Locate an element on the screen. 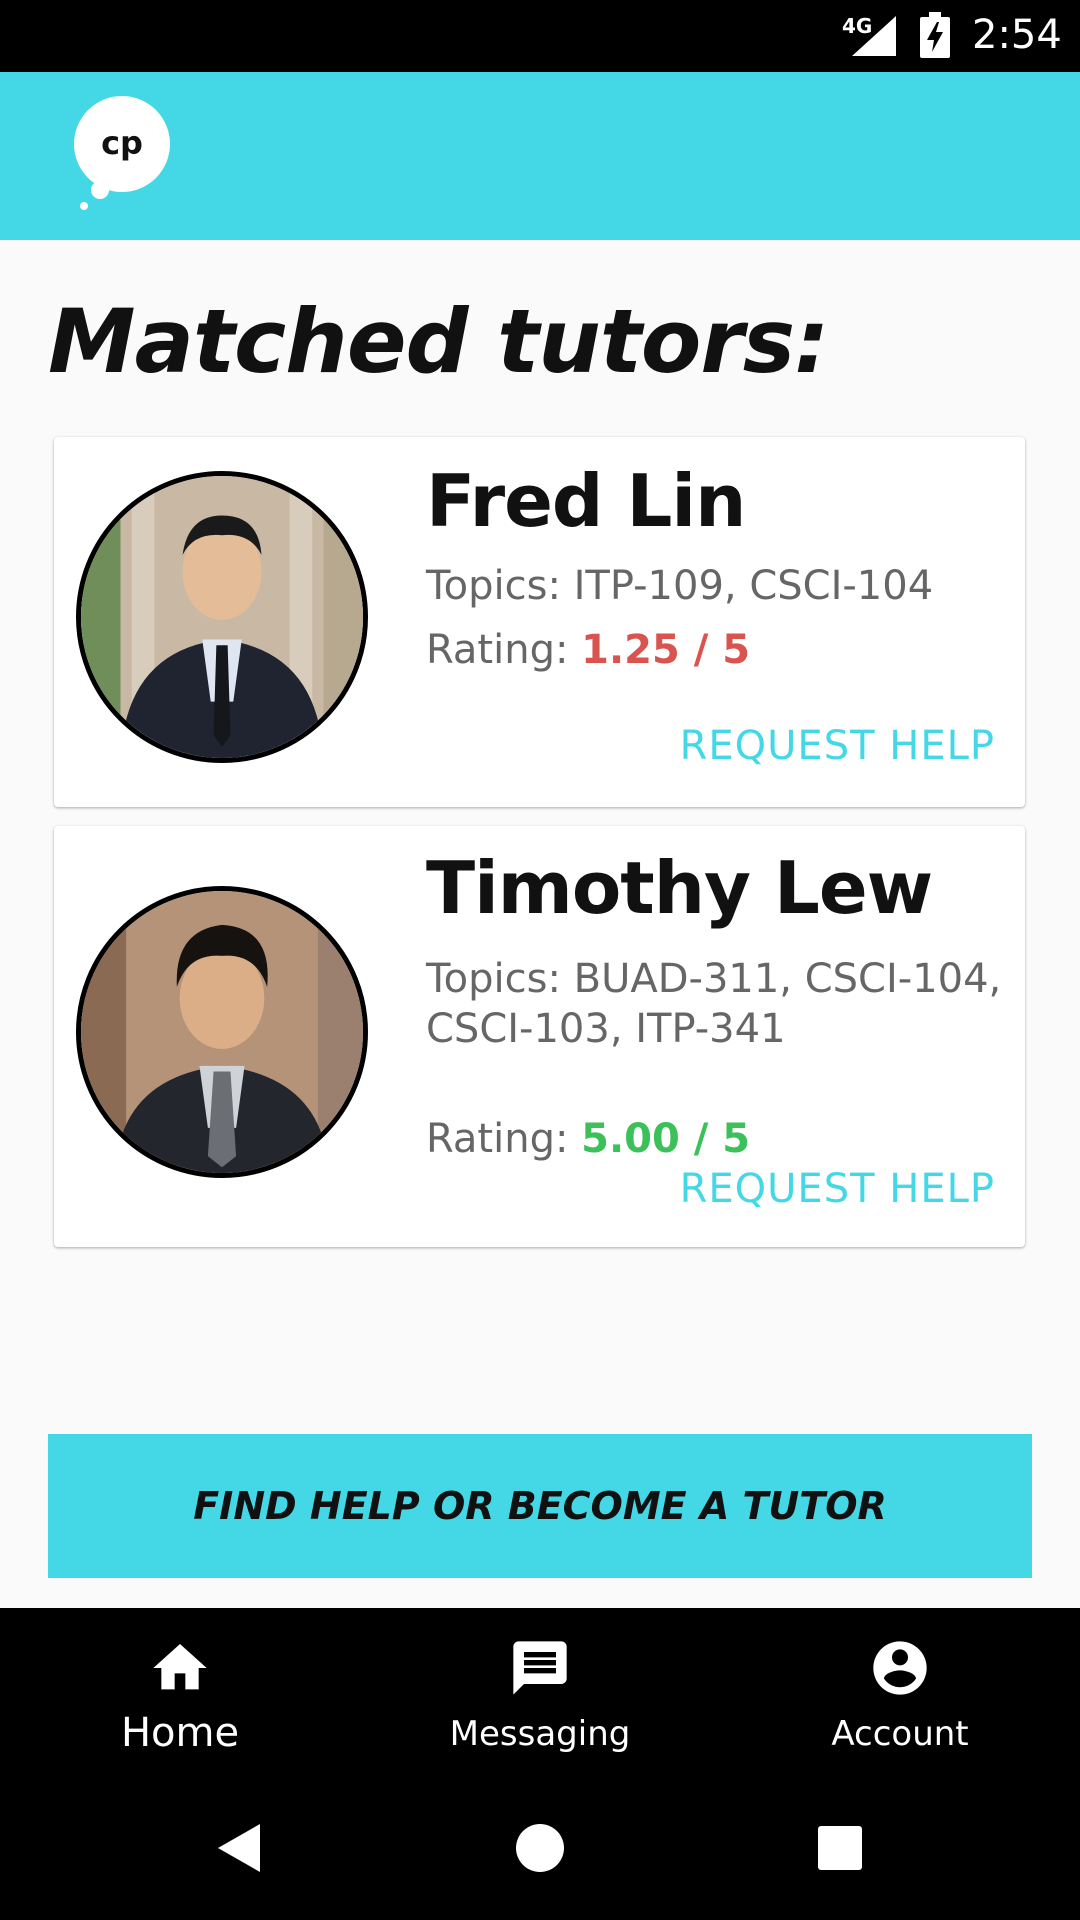 The image size is (1080, 1920). bottom-navigation: Home Messaging Account is located at coordinates (540, 1692).